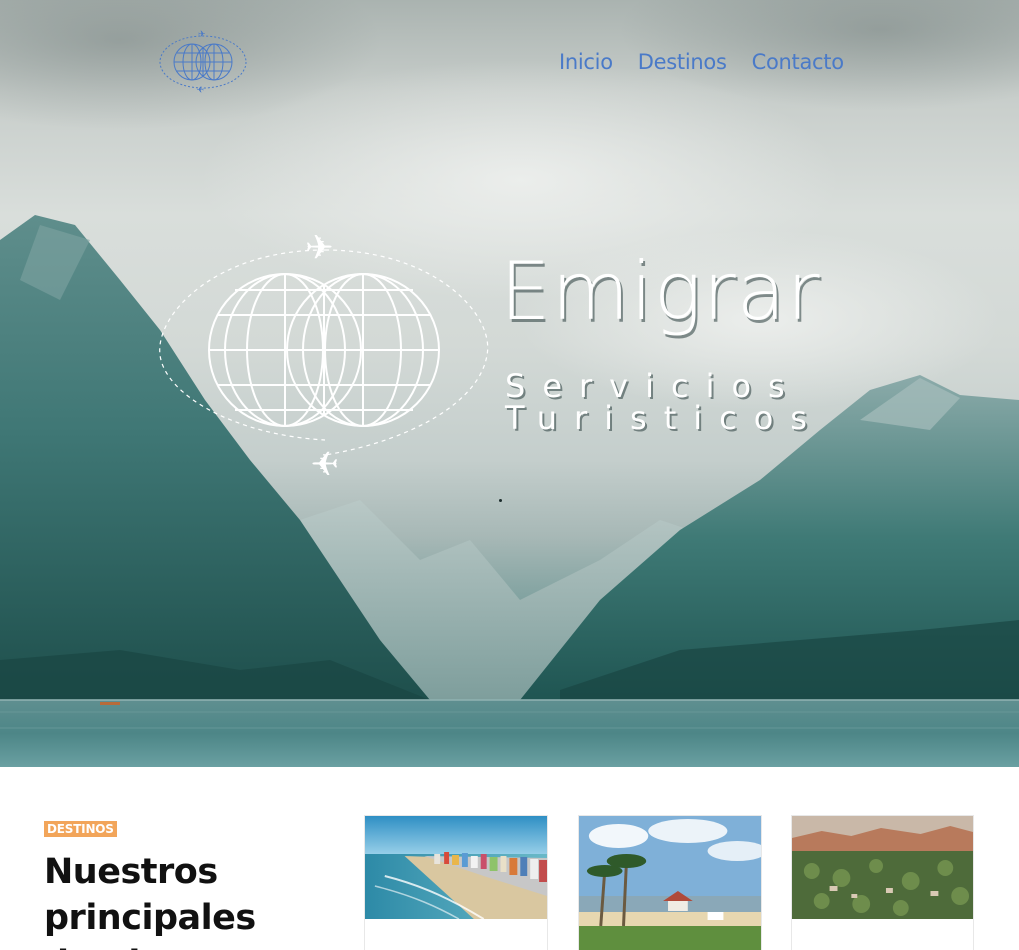 Image resolution: width=1019 pixels, height=950 pixels. Describe the element at coordinates (500, 500) in the screenshot. I see `carousel-dot` at that location.